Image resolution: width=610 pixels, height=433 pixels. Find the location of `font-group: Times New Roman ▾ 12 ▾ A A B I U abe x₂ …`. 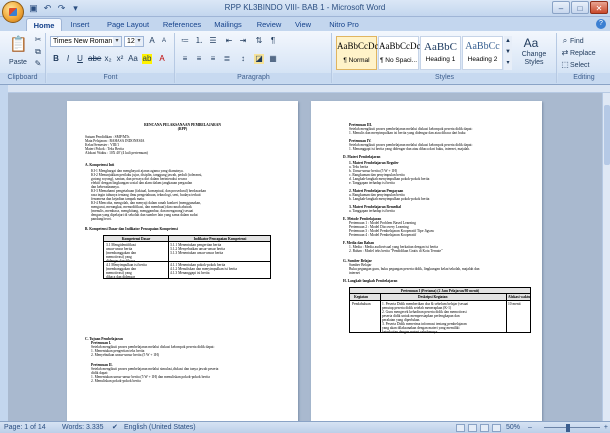

font-group: Times New Roman ▾ 12 ▾ A A B I U abe x₂ … is located at coordinates (111, 58).